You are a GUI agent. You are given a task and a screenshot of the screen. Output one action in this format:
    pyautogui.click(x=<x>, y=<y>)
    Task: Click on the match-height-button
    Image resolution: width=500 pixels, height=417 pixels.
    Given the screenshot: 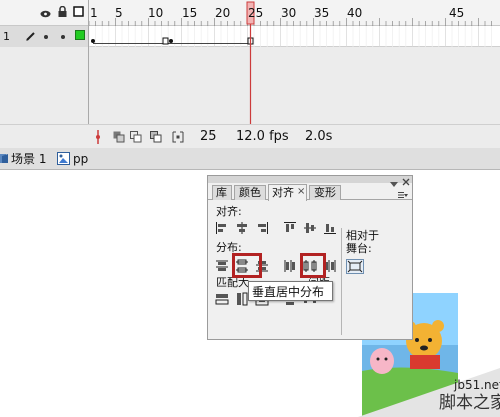 What is the action you would take?
    pyautogui.click(x=242, y=299)
    